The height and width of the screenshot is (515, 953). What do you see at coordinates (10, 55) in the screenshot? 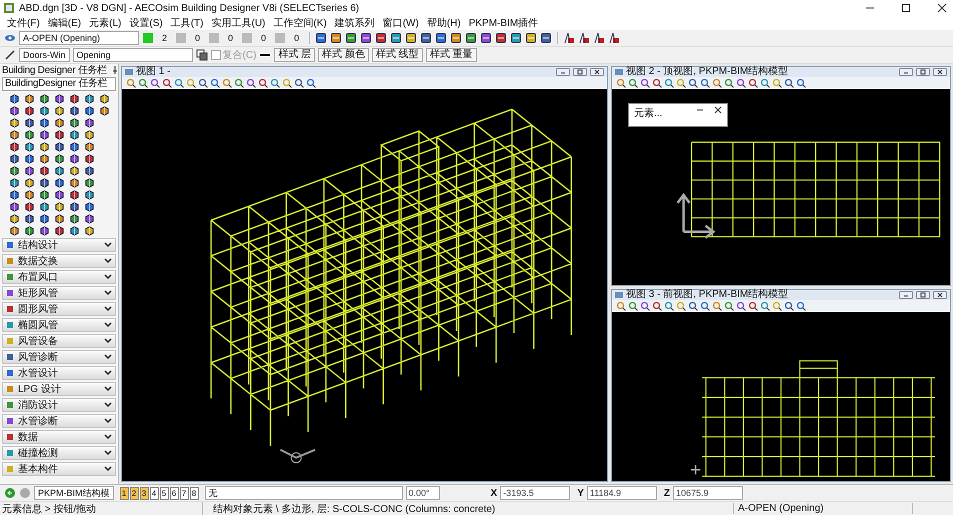
I see `pencil-icon` at bounding box center [10, 55].